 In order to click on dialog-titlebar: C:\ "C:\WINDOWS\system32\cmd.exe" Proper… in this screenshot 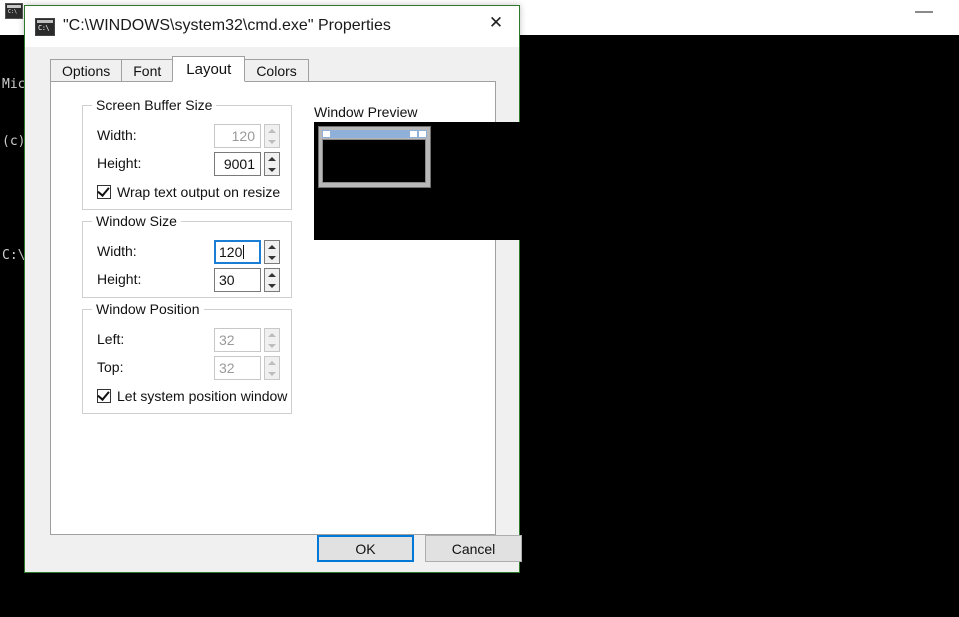, I will do `click(272, 26)`.